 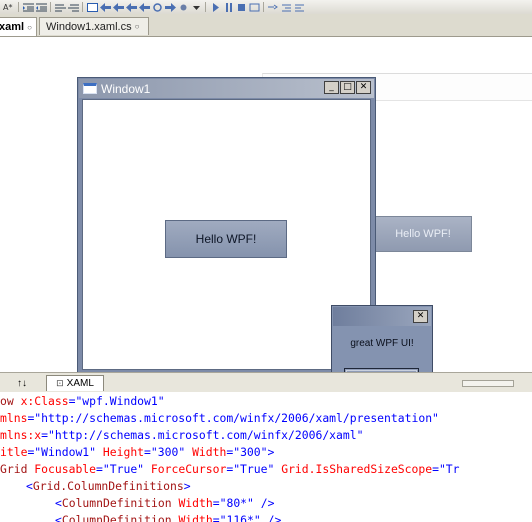 I want to click on document-tab-strip: xaml ○ Window1.xaml.cs ○, so click(x=266, y=25).